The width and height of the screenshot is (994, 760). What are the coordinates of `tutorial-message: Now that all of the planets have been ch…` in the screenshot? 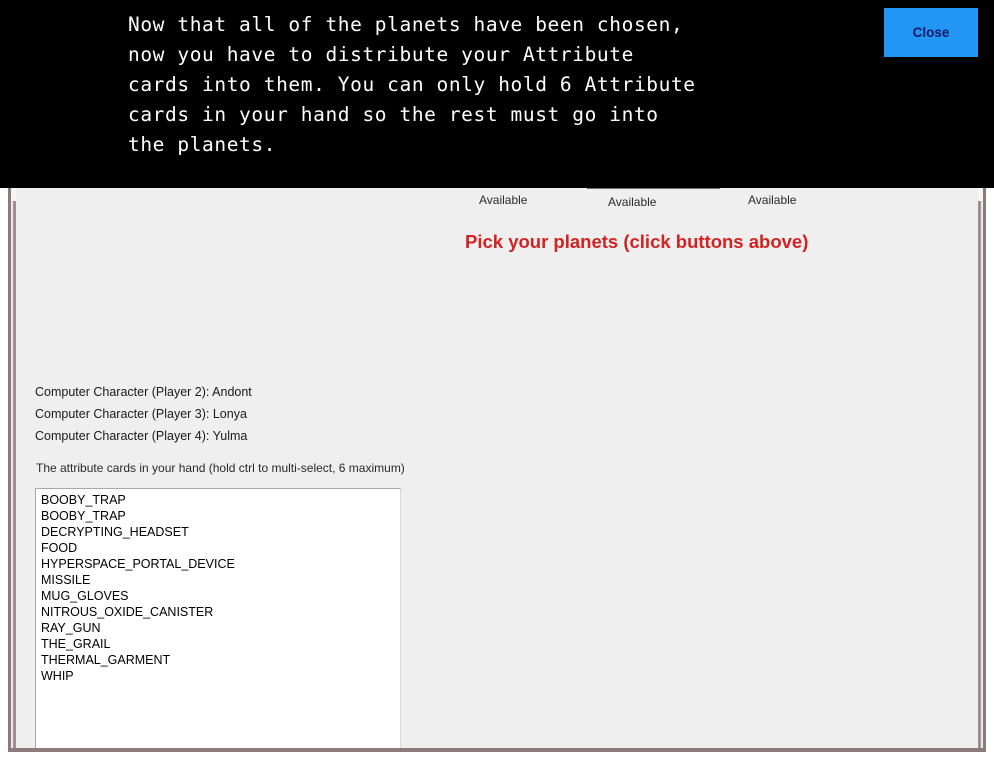 It's located at (412, 84).